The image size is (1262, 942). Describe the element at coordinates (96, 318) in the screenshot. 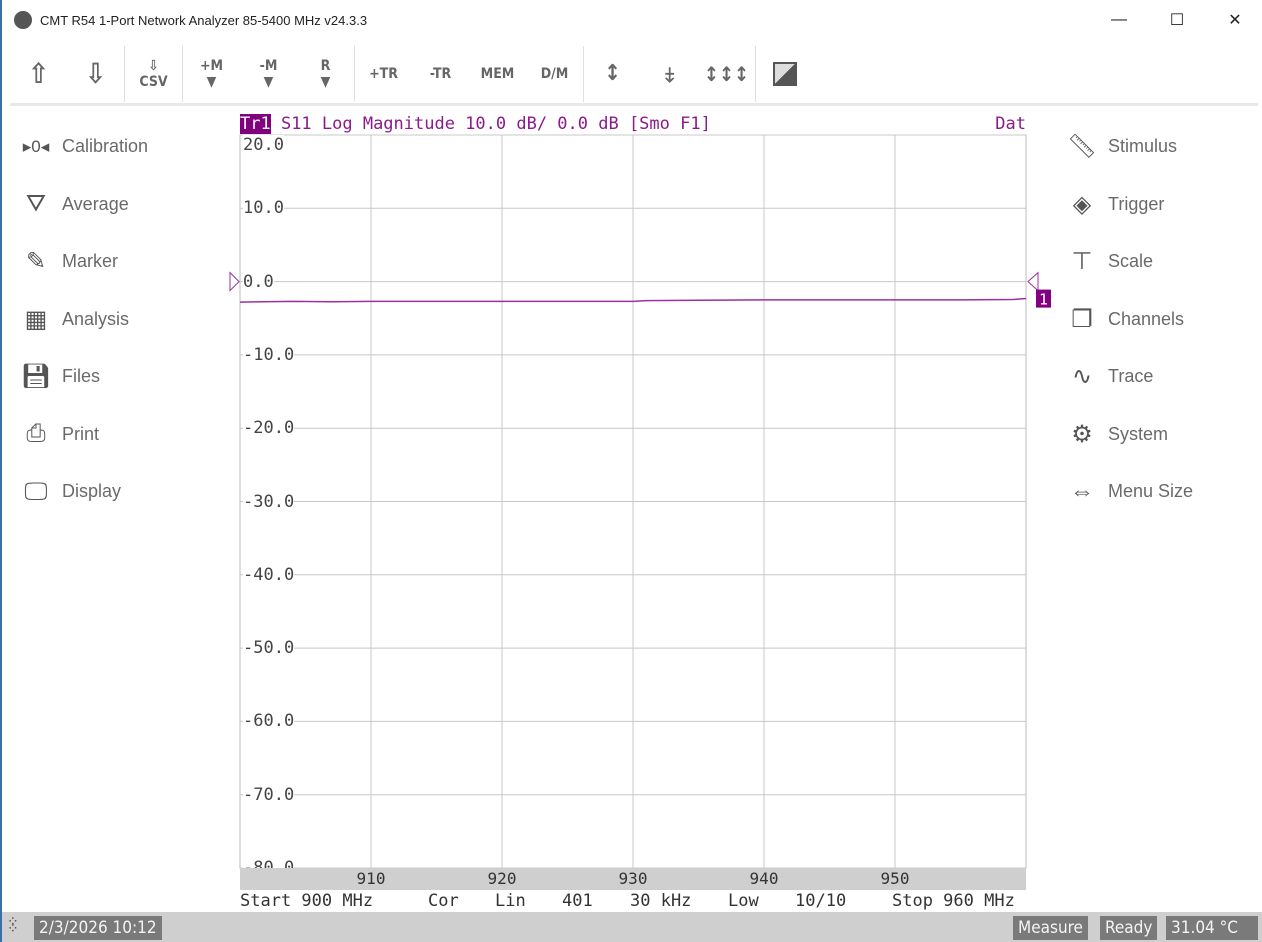

I see `menu-label: Analysis` at that location.